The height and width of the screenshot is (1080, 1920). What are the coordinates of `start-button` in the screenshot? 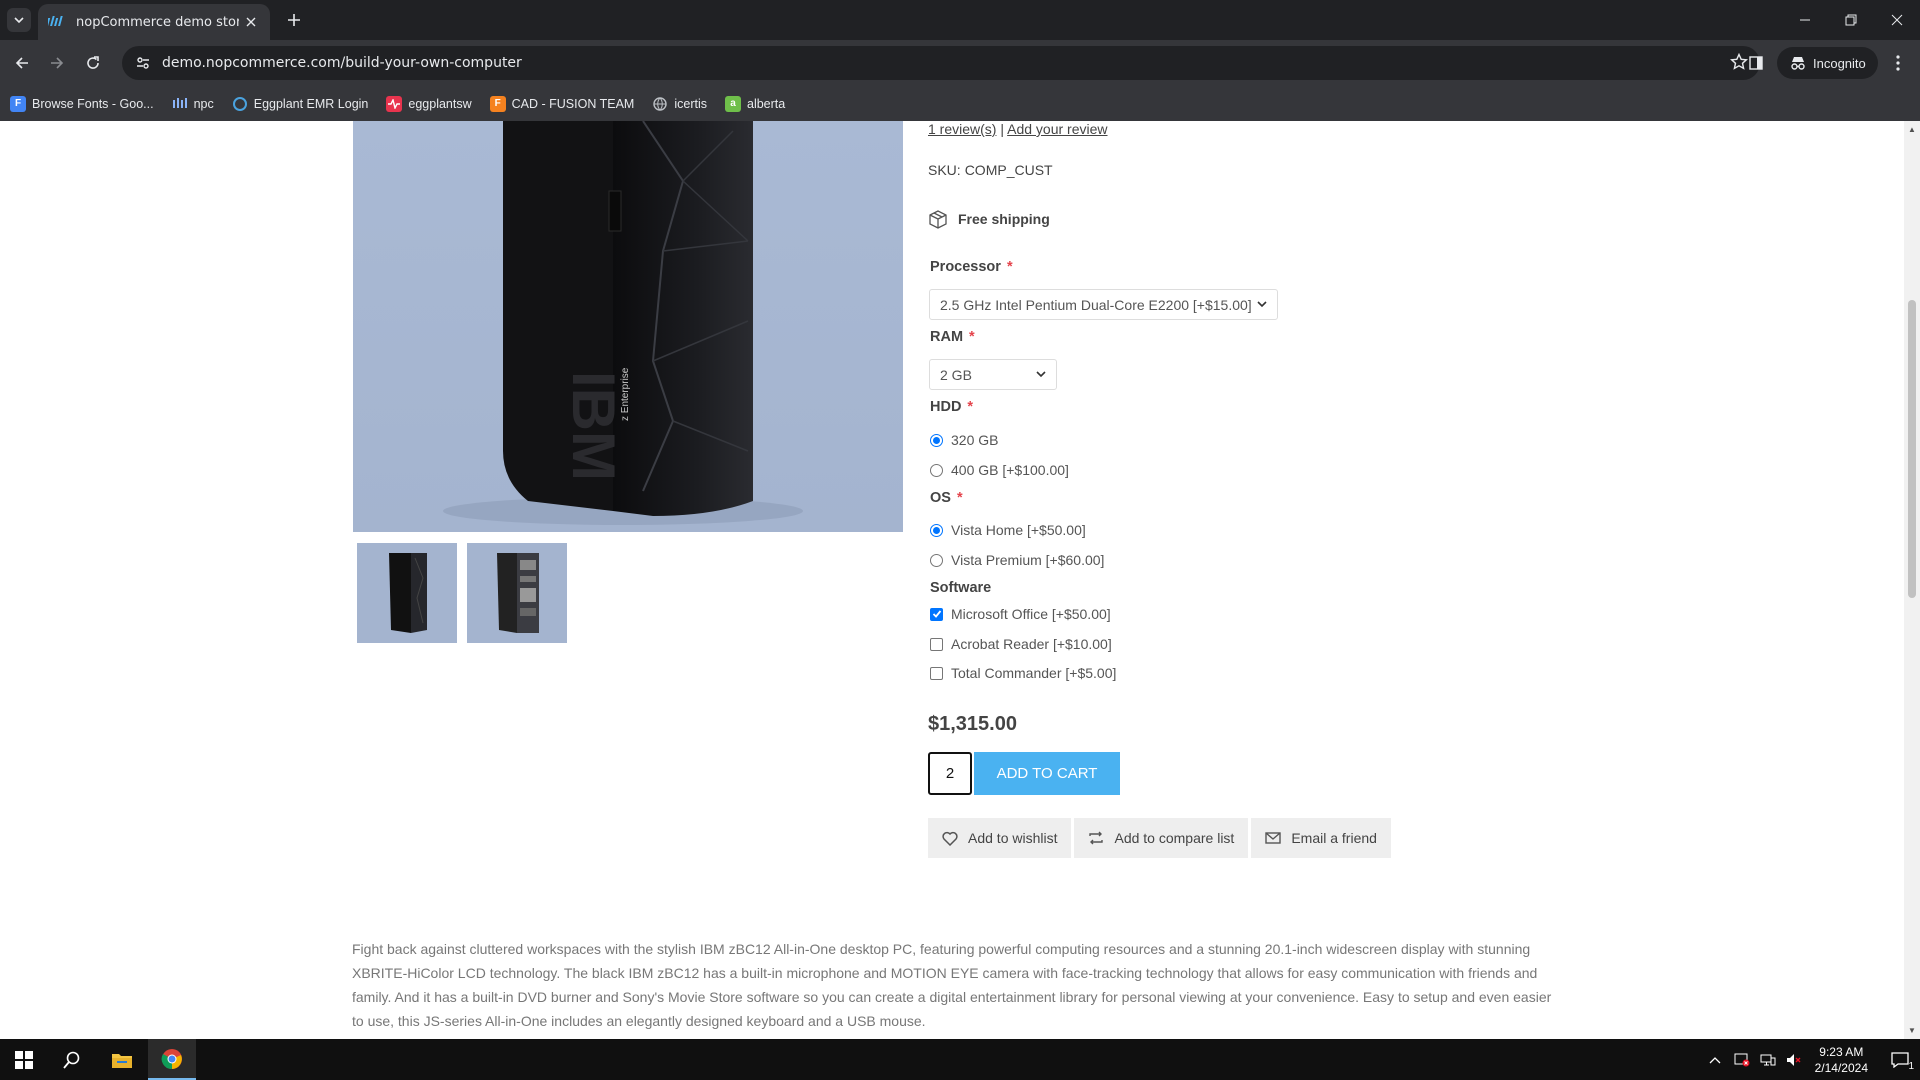 It's located at (24, 1059).